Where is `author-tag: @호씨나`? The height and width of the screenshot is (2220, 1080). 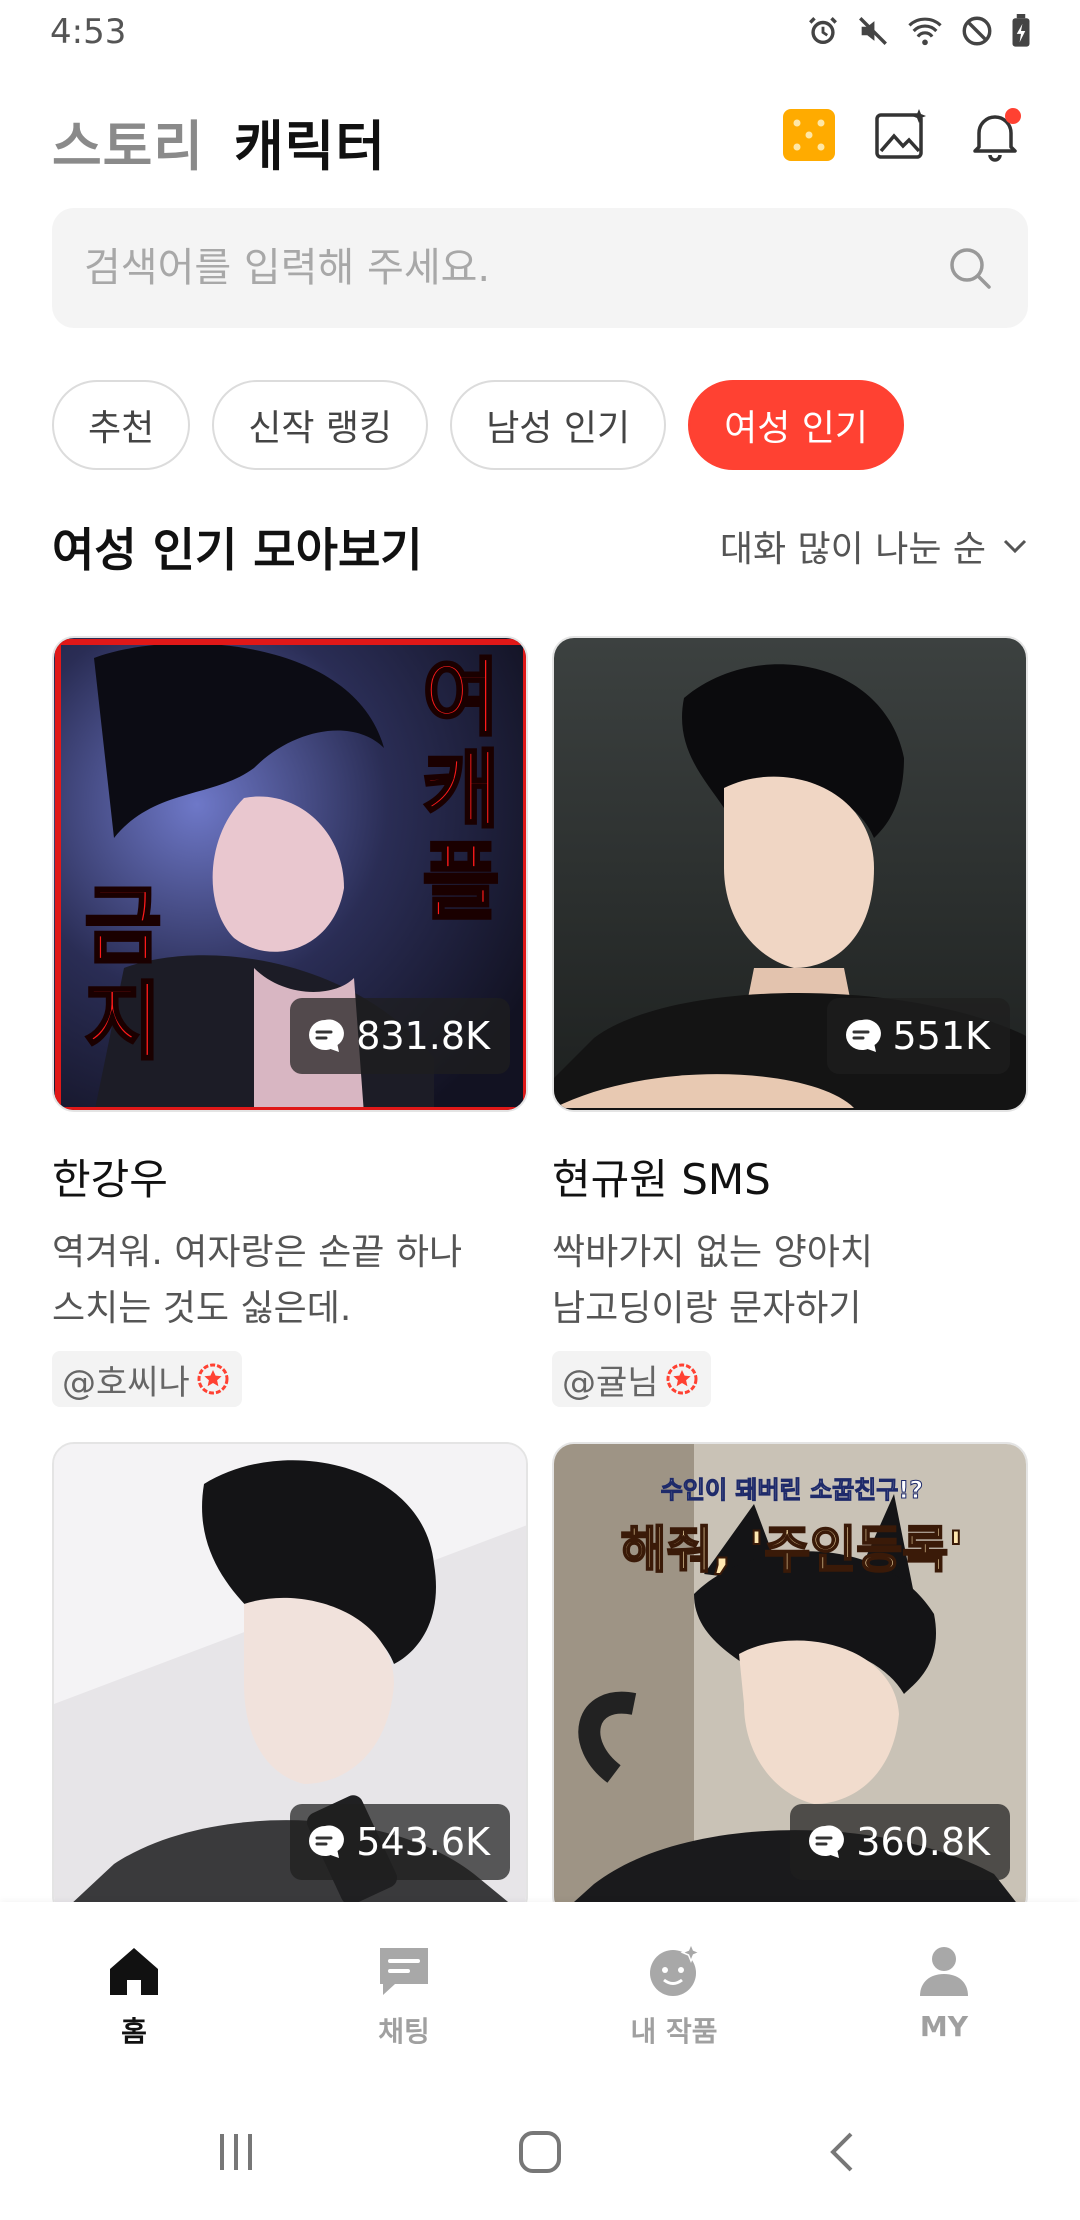
author-tag: @호씨나 is located at coordinates (147, 1379).